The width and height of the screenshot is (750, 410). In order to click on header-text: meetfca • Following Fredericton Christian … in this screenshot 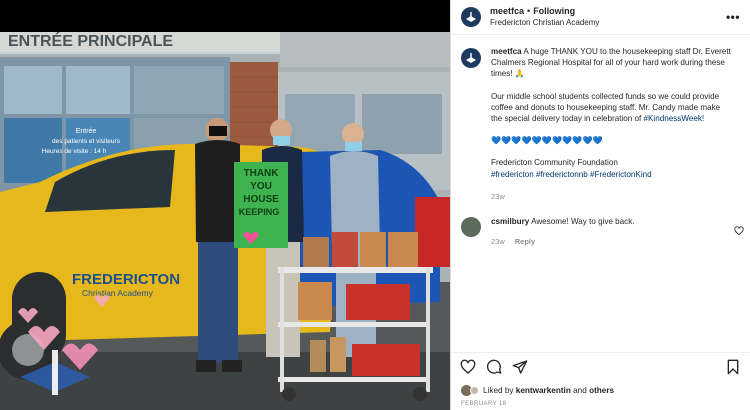, I will do `click(607, 17)`.